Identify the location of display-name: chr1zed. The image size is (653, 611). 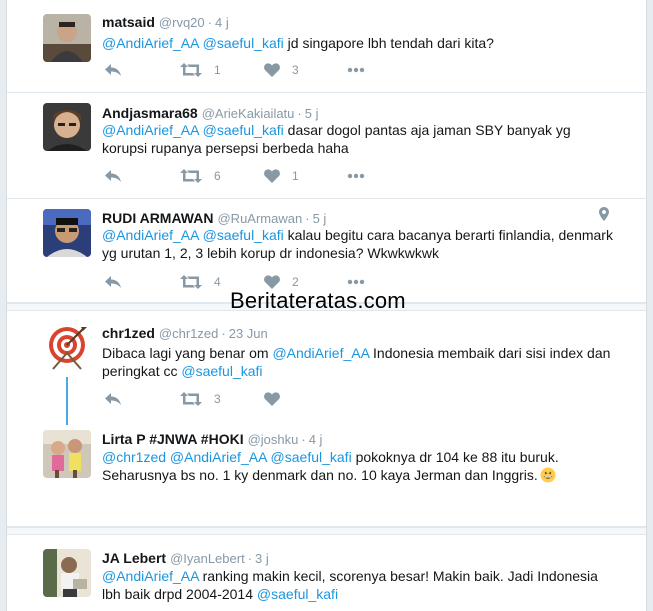
(128, 333).